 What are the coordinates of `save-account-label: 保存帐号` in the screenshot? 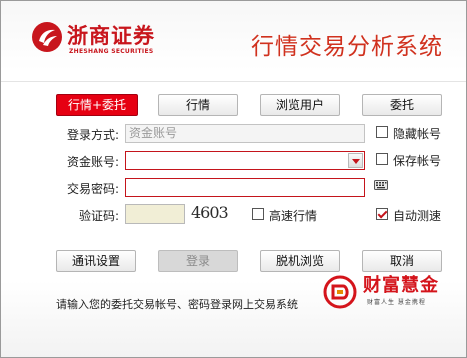 It's located at (417, 161).